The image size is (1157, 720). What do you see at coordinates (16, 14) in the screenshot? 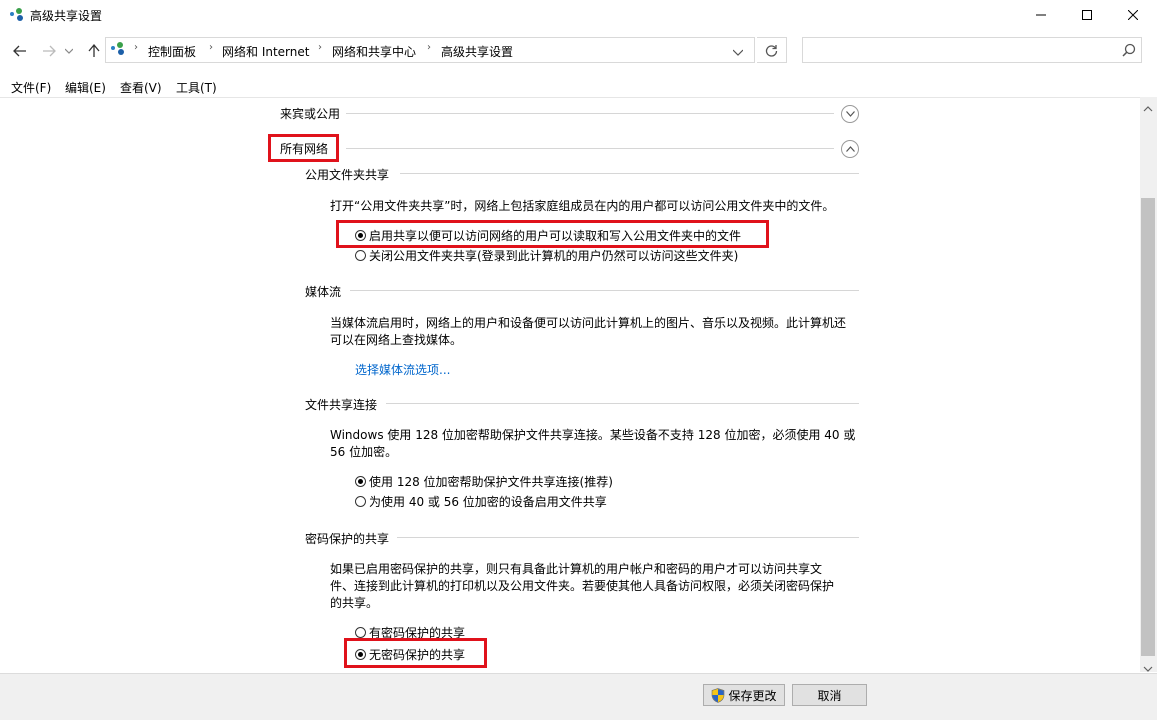
I see `network-app-icon` at bounding box center [16, 14].